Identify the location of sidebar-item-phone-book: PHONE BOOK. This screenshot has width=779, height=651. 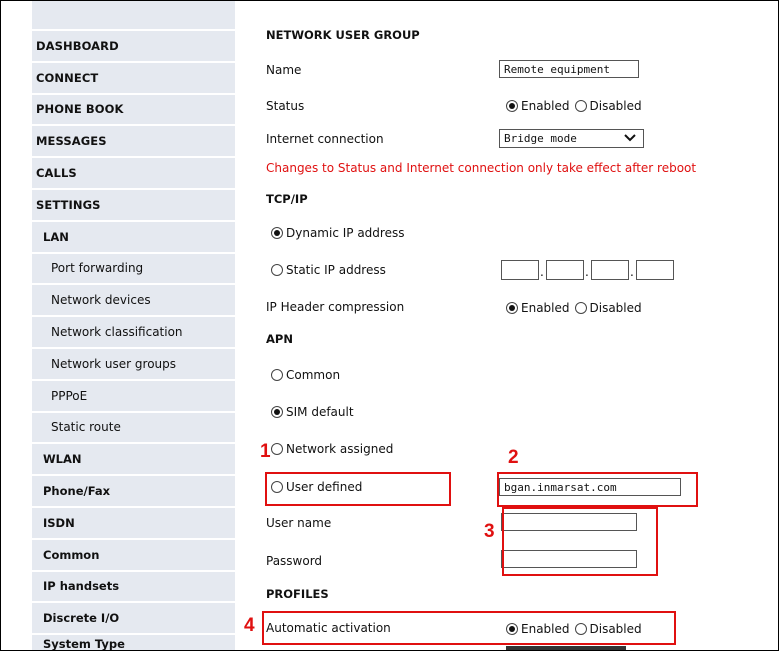
(133, 108).